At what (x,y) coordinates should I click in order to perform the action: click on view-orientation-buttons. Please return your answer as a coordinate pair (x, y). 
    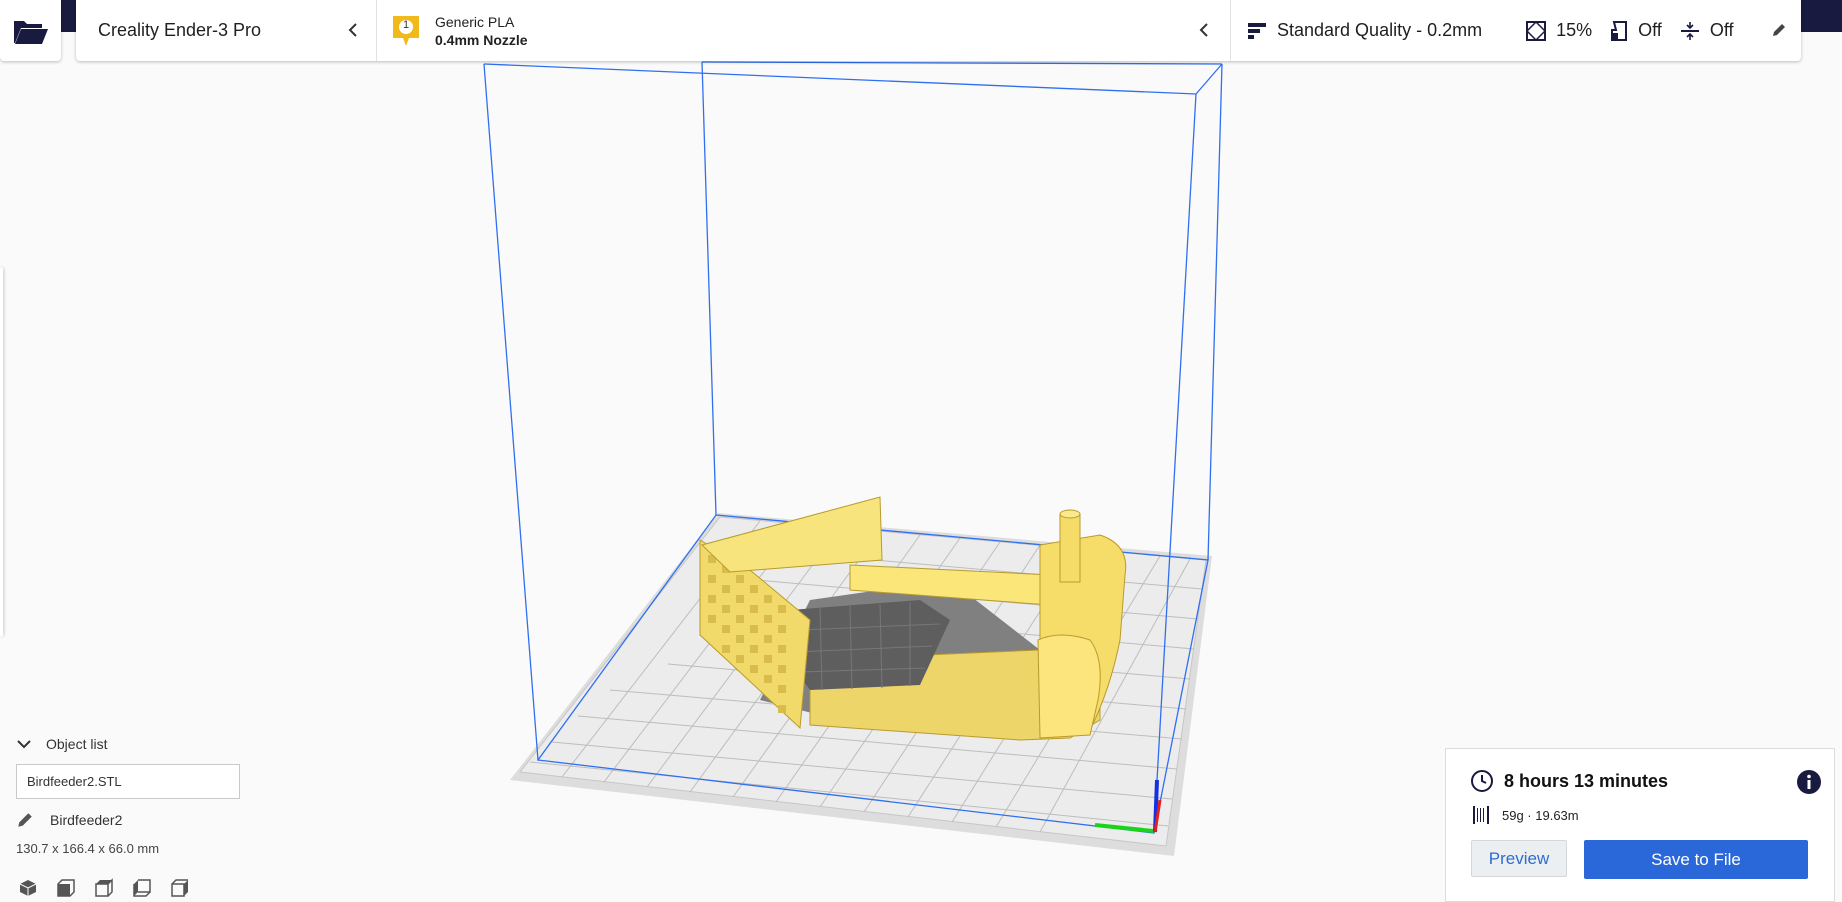
    Looking at the image, I should click on (136, 888).